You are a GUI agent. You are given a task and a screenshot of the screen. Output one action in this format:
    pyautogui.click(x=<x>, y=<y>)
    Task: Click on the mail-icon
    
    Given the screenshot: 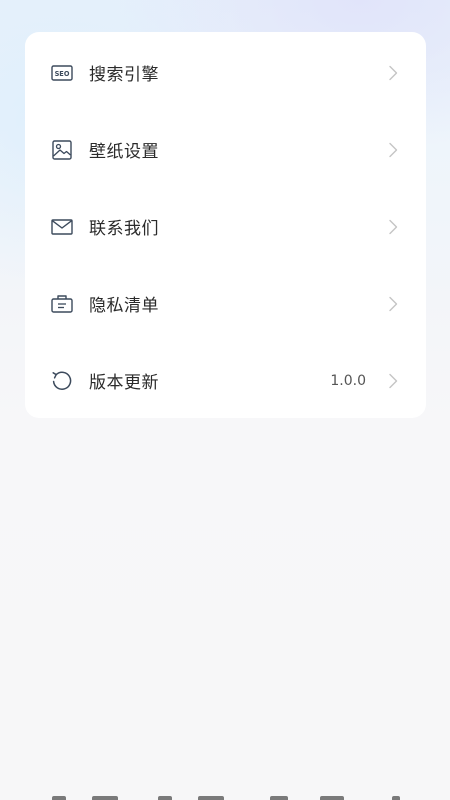 What is the action you would take?
    pyautogui.click(x=62, y=227)
    